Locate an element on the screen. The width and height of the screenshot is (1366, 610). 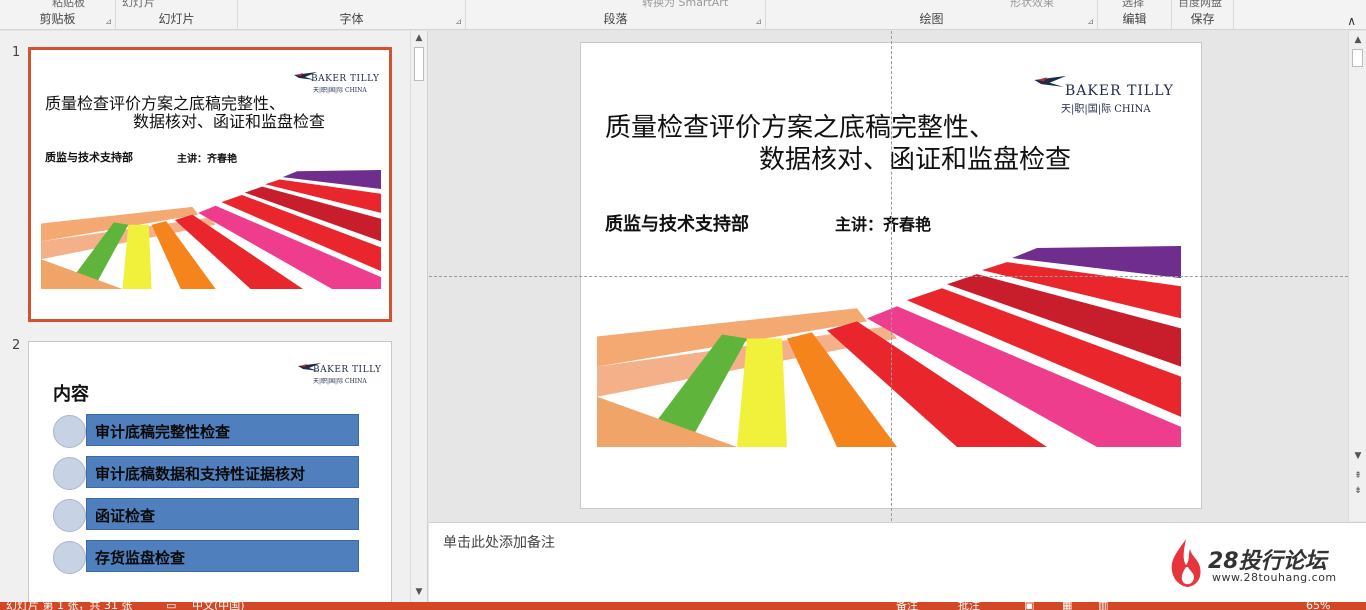
ribbon-group-label: 剪贴板 is located at coordinates (57, 19).